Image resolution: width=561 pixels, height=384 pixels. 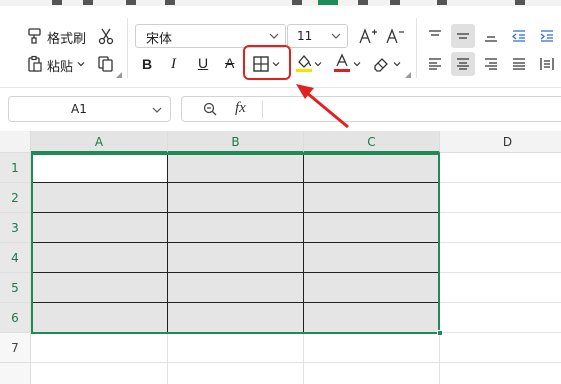 I want to click on align-middle-icon, so click(x=463, y=36).